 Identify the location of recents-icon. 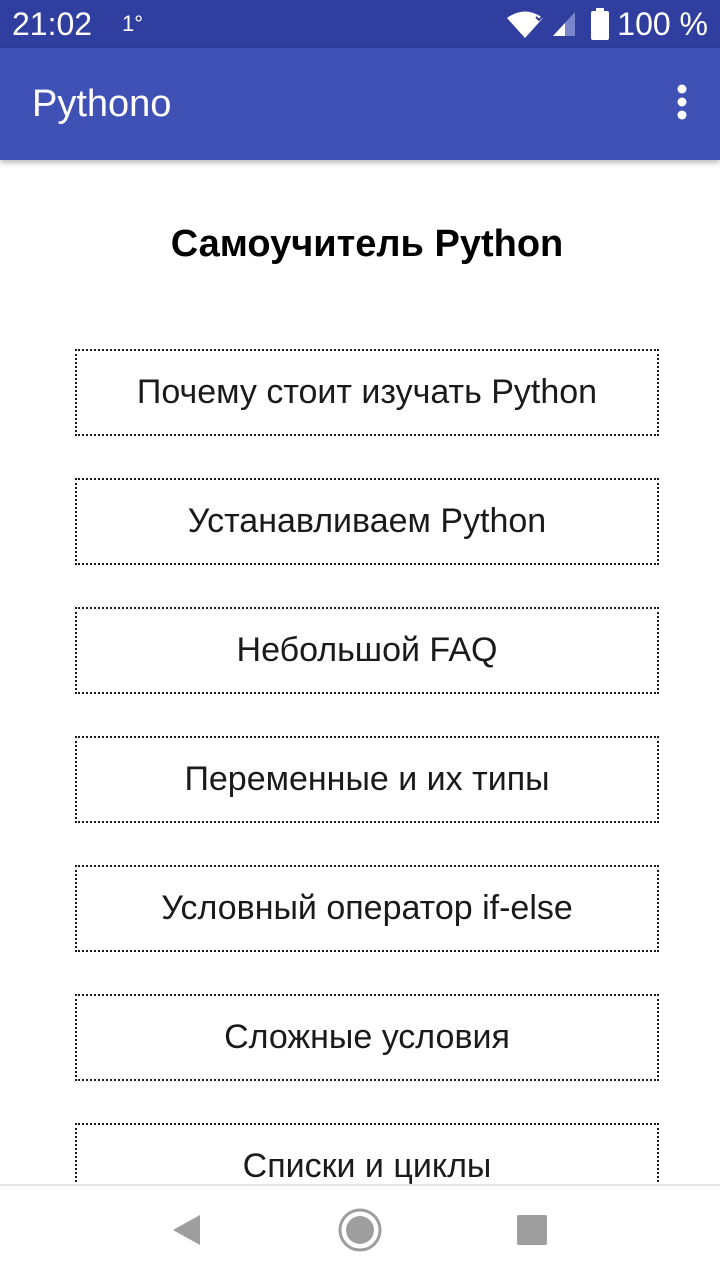
(532, 1232).